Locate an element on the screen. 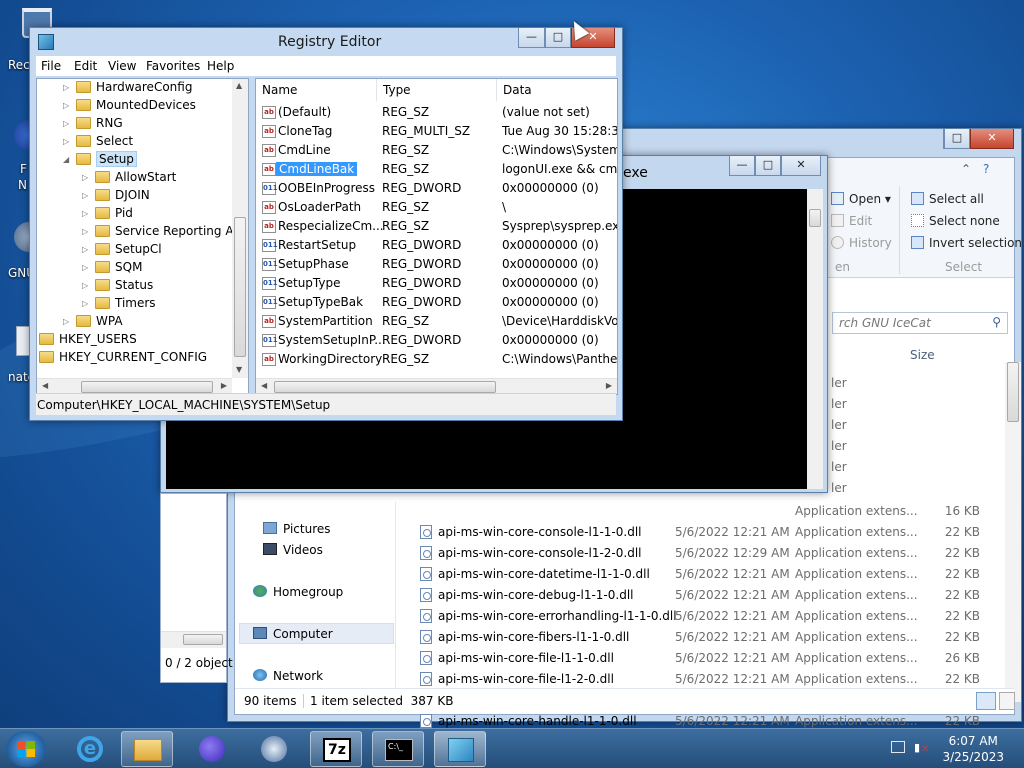 Image resolution: width=1024 pixels, height=768 pixels. tree-item: ▷ DJOIN is located at coordinates (116, 195).